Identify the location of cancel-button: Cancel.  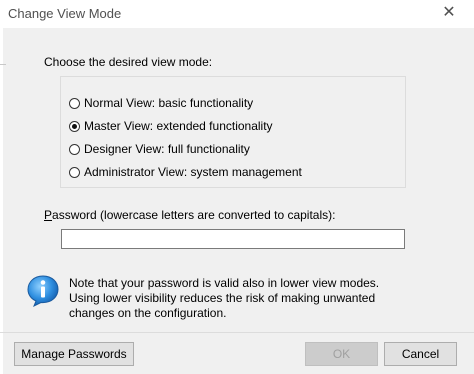
(420, 354).